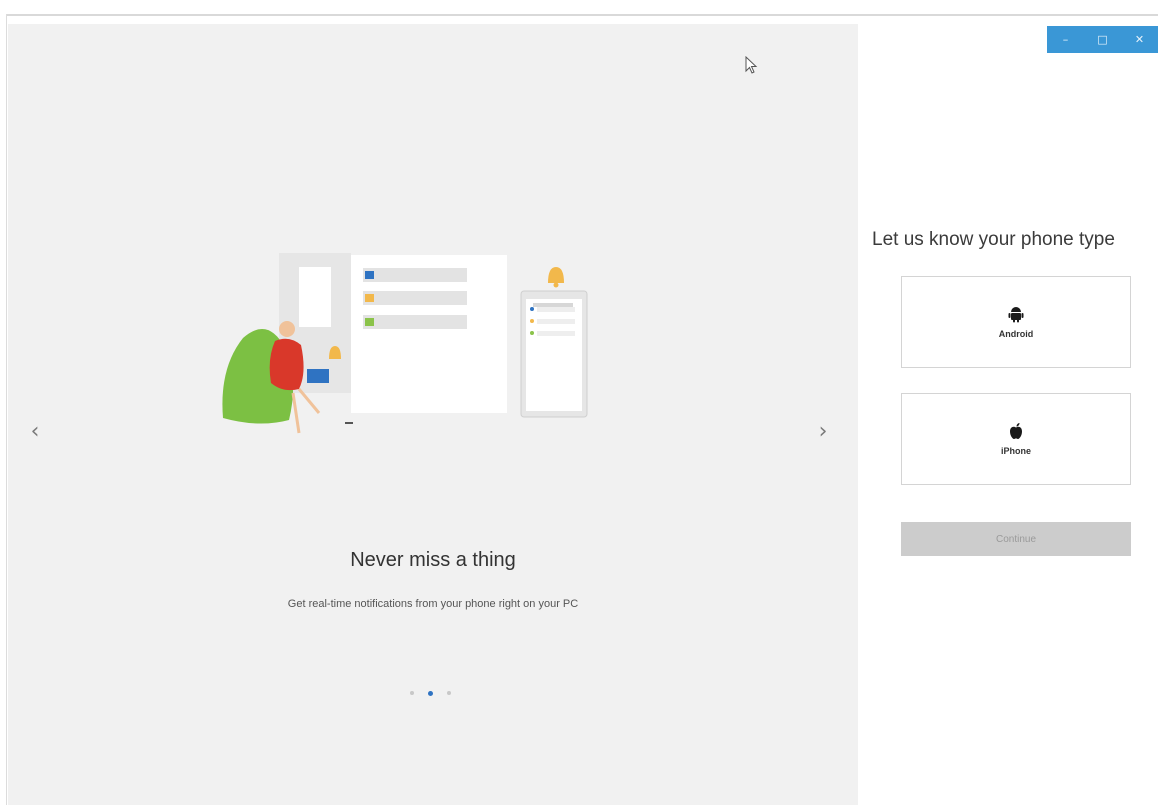 The image size is (1158, 805). What do you see at coordinates (751, 65) in the screenshot?
I see `mouse-cursor-icon` at bounding box center [751, 65].